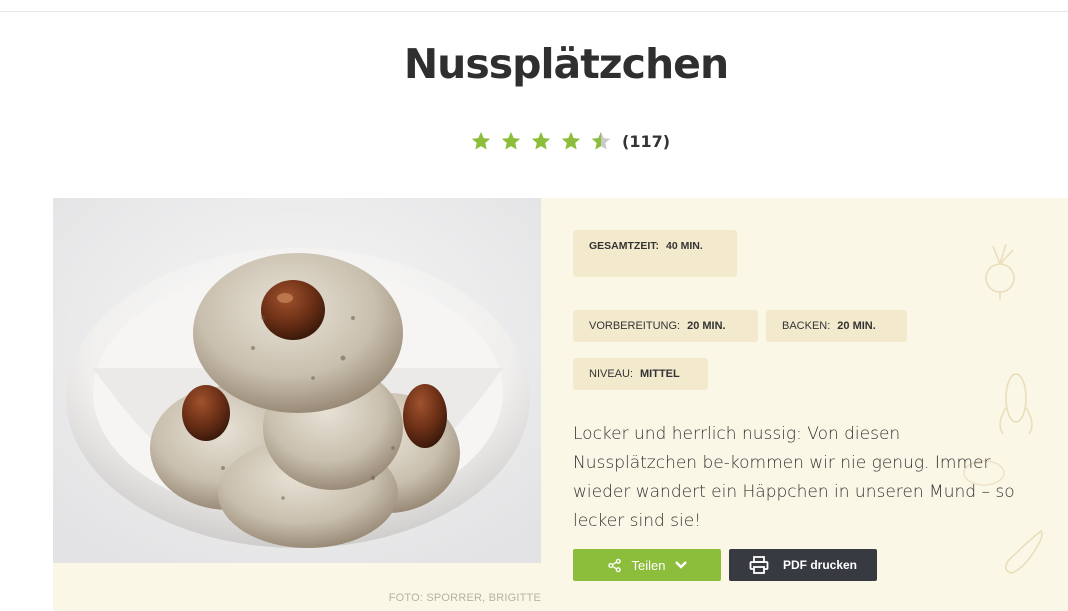 The height and width of the screenshot is (611, 1068). Describe the element at coordinates (611, 374) in the screenshot. I see `level-label: NIVEAU:` at that location.